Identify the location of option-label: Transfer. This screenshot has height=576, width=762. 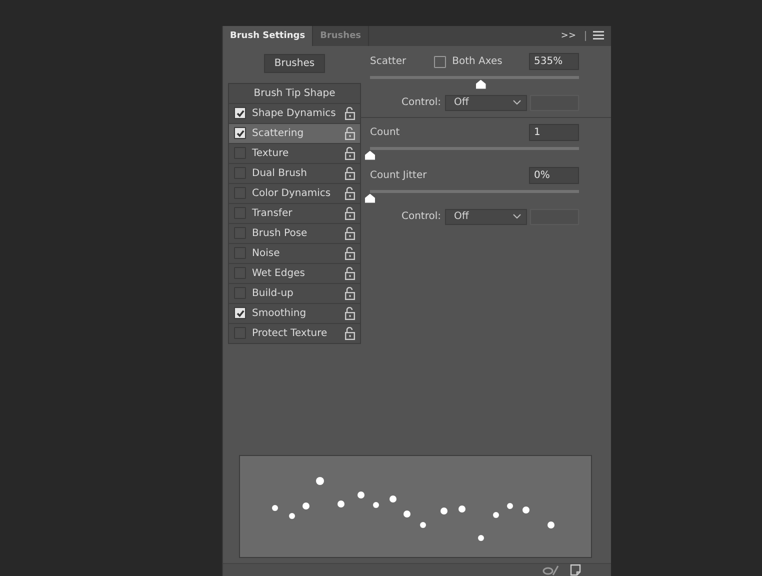
(273, 213).